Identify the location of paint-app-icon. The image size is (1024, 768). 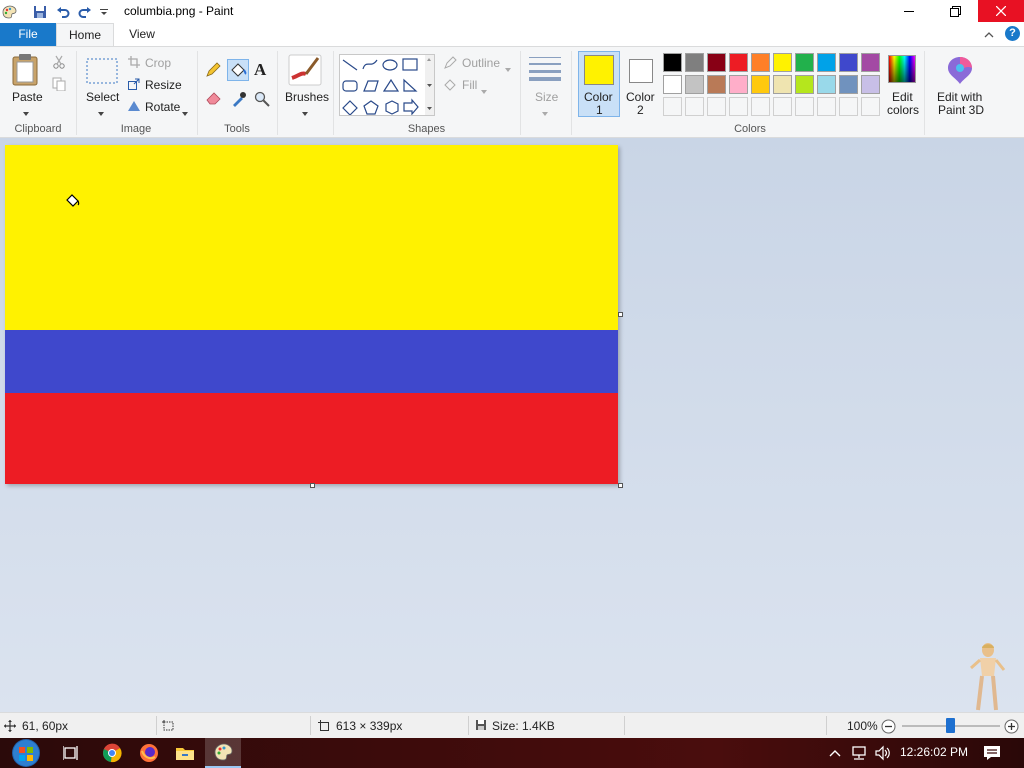
(9, 11).